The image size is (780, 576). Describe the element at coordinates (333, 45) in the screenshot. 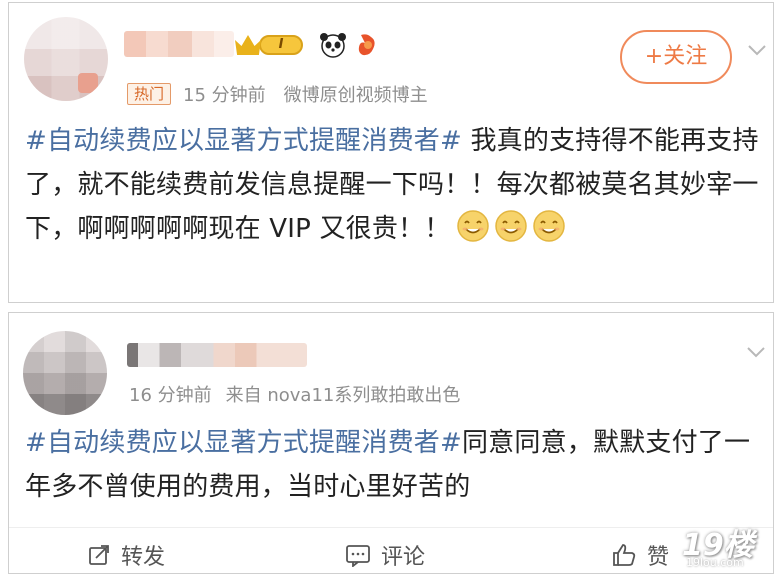

I see `panda-icon` at that location.